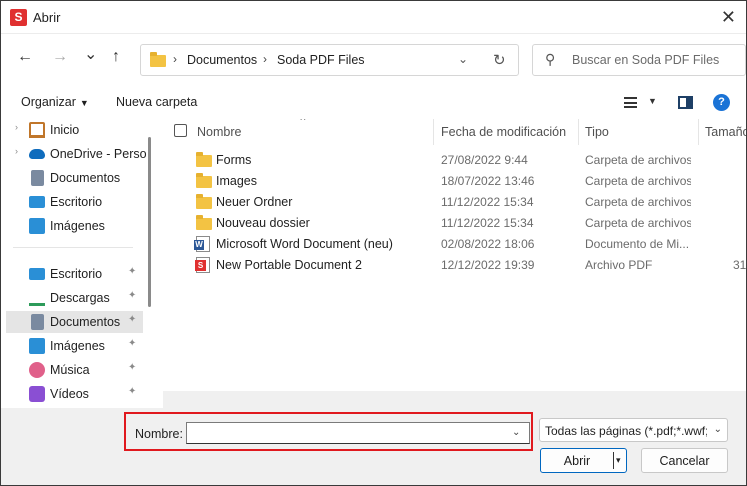  Describe the element at coordinates (77, 346) in the screenshot. I see `sidebar-item-label: Imágenes` at that location.